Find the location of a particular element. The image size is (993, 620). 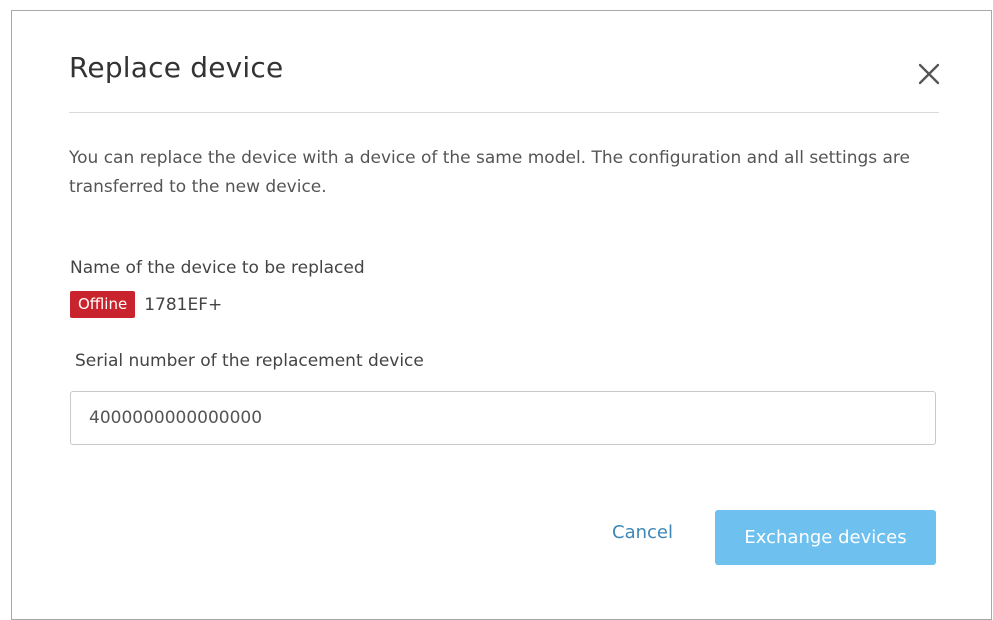

exchange-devices-button: Exchange devices is located at coordinates (825, 537).